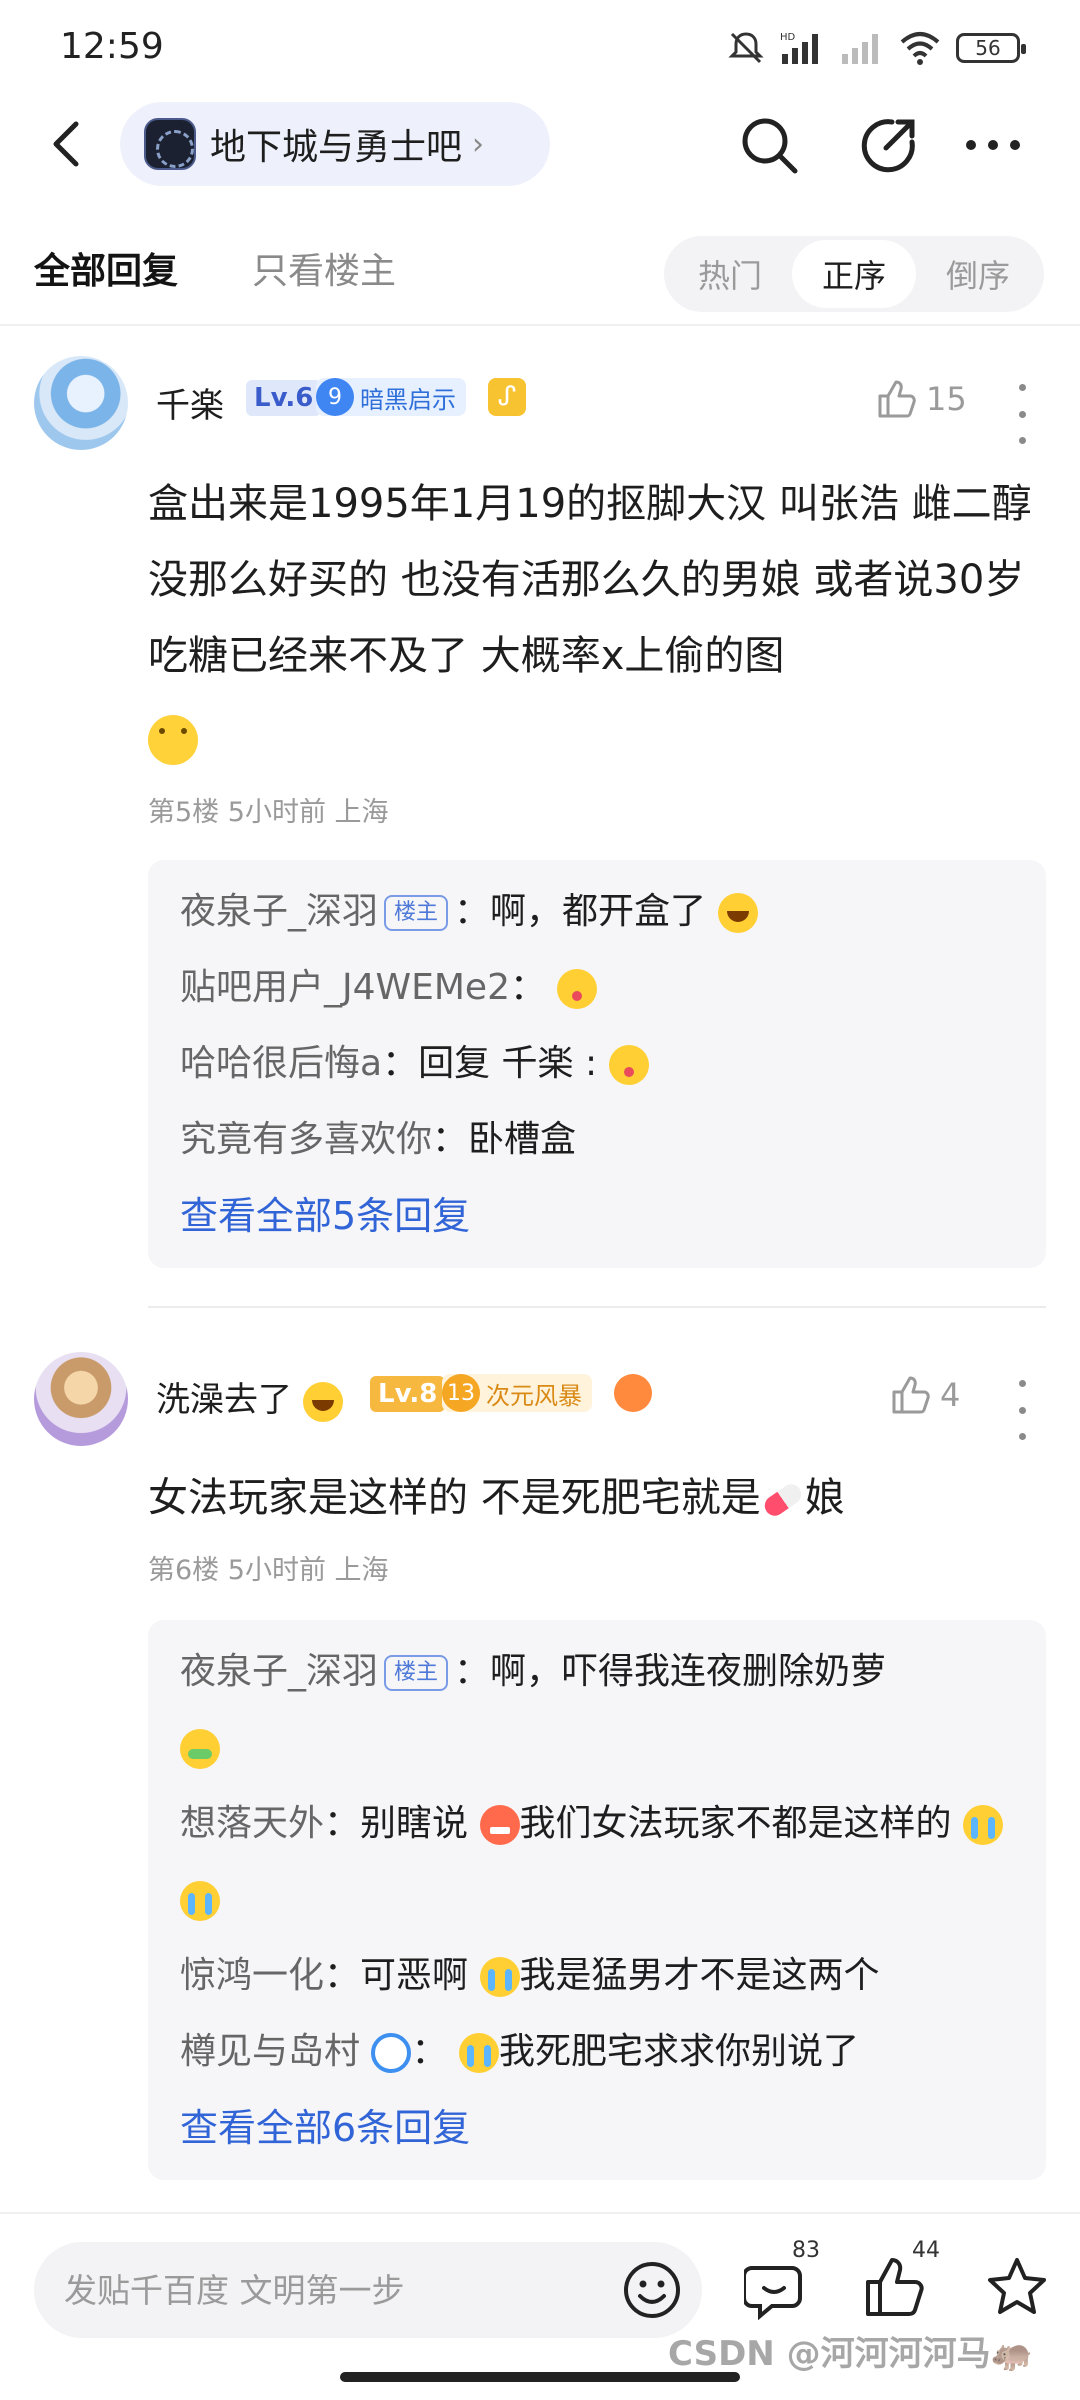  Describe the element at coordinates (597, 1710) in the screenshot. I see `reply-item: 夜泉子_深羽 楼主 ：啊，吓得我连夜删除奶萝` at that location.